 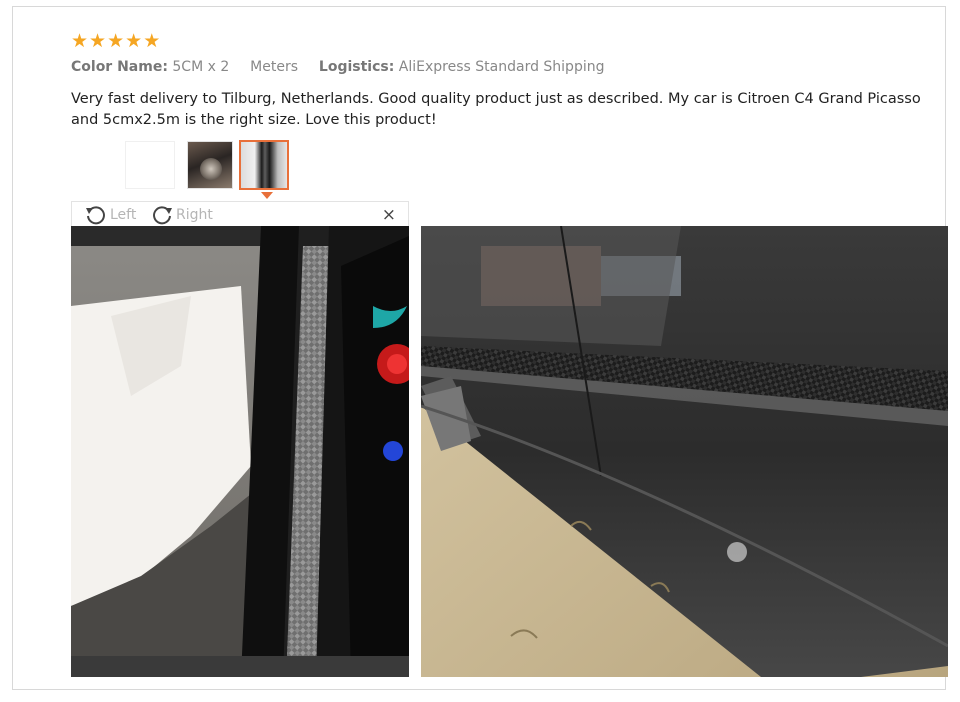 I want to click on rotate-left-button: Left, so click(x=110, y=215).